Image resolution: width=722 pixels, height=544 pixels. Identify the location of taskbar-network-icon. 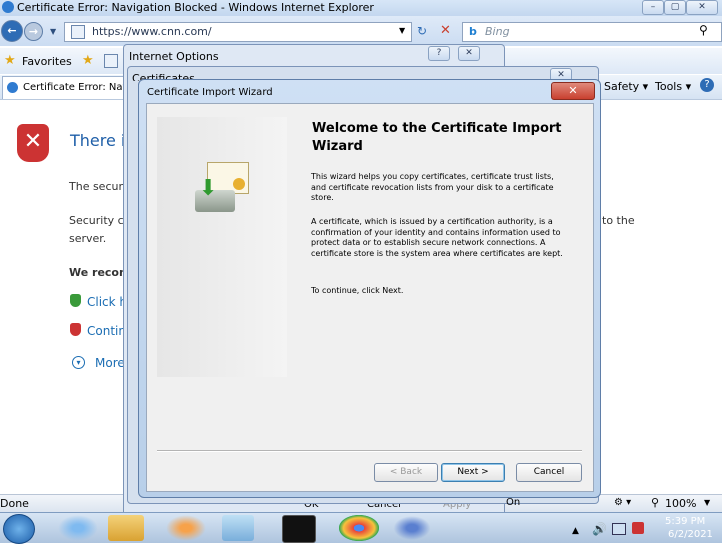
(412, 528).